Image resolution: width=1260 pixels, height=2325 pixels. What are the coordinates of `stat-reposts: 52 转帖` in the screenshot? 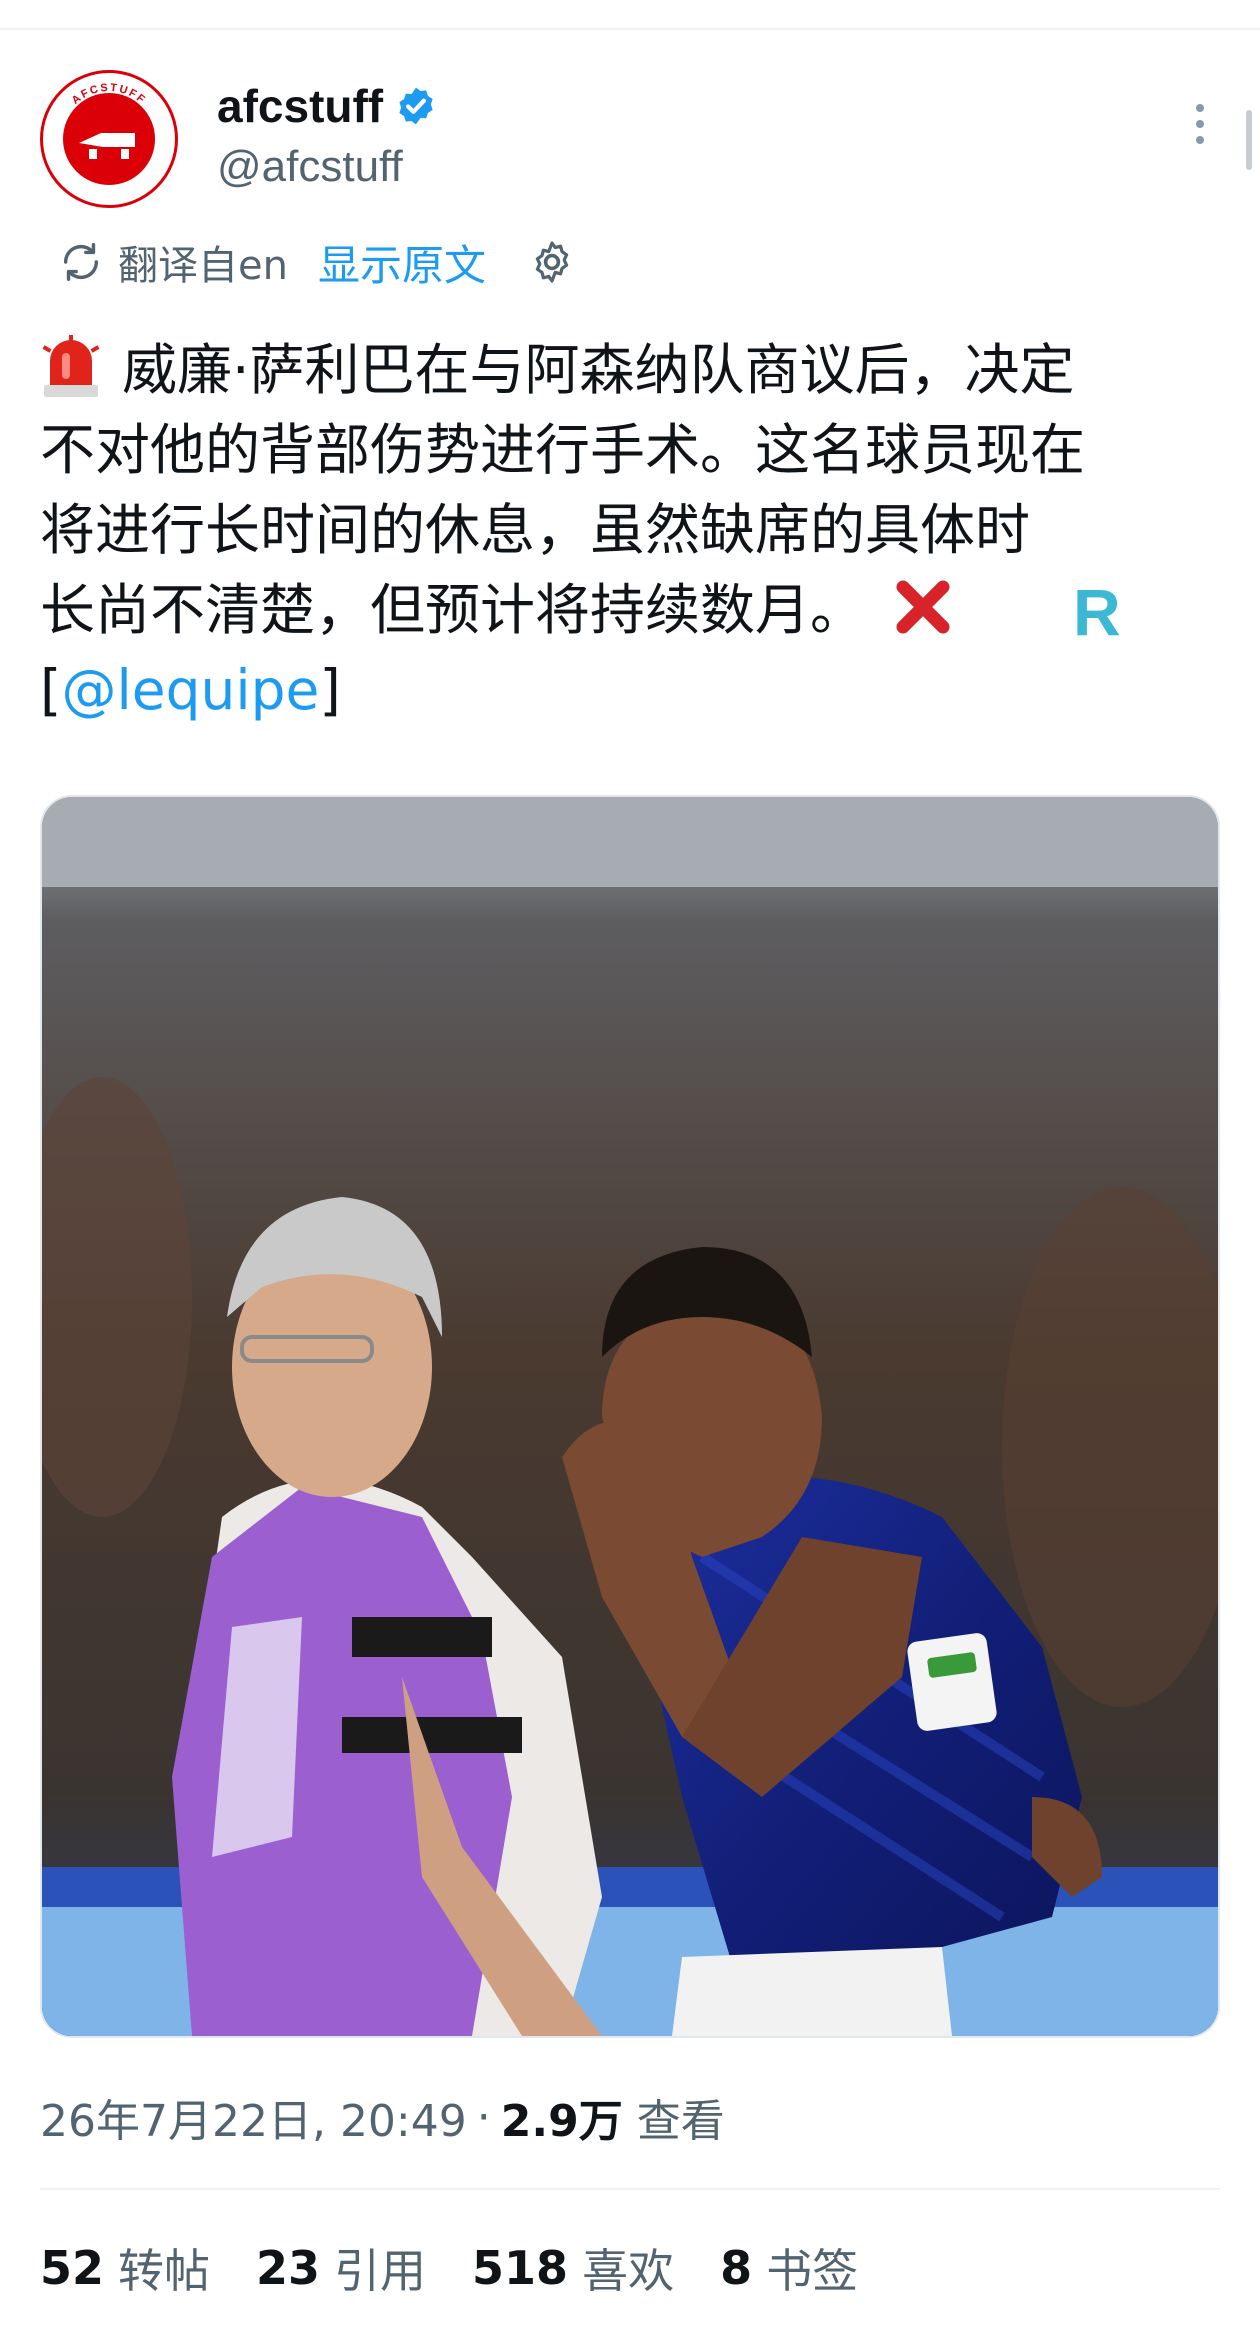 It's located at (125, 2268).